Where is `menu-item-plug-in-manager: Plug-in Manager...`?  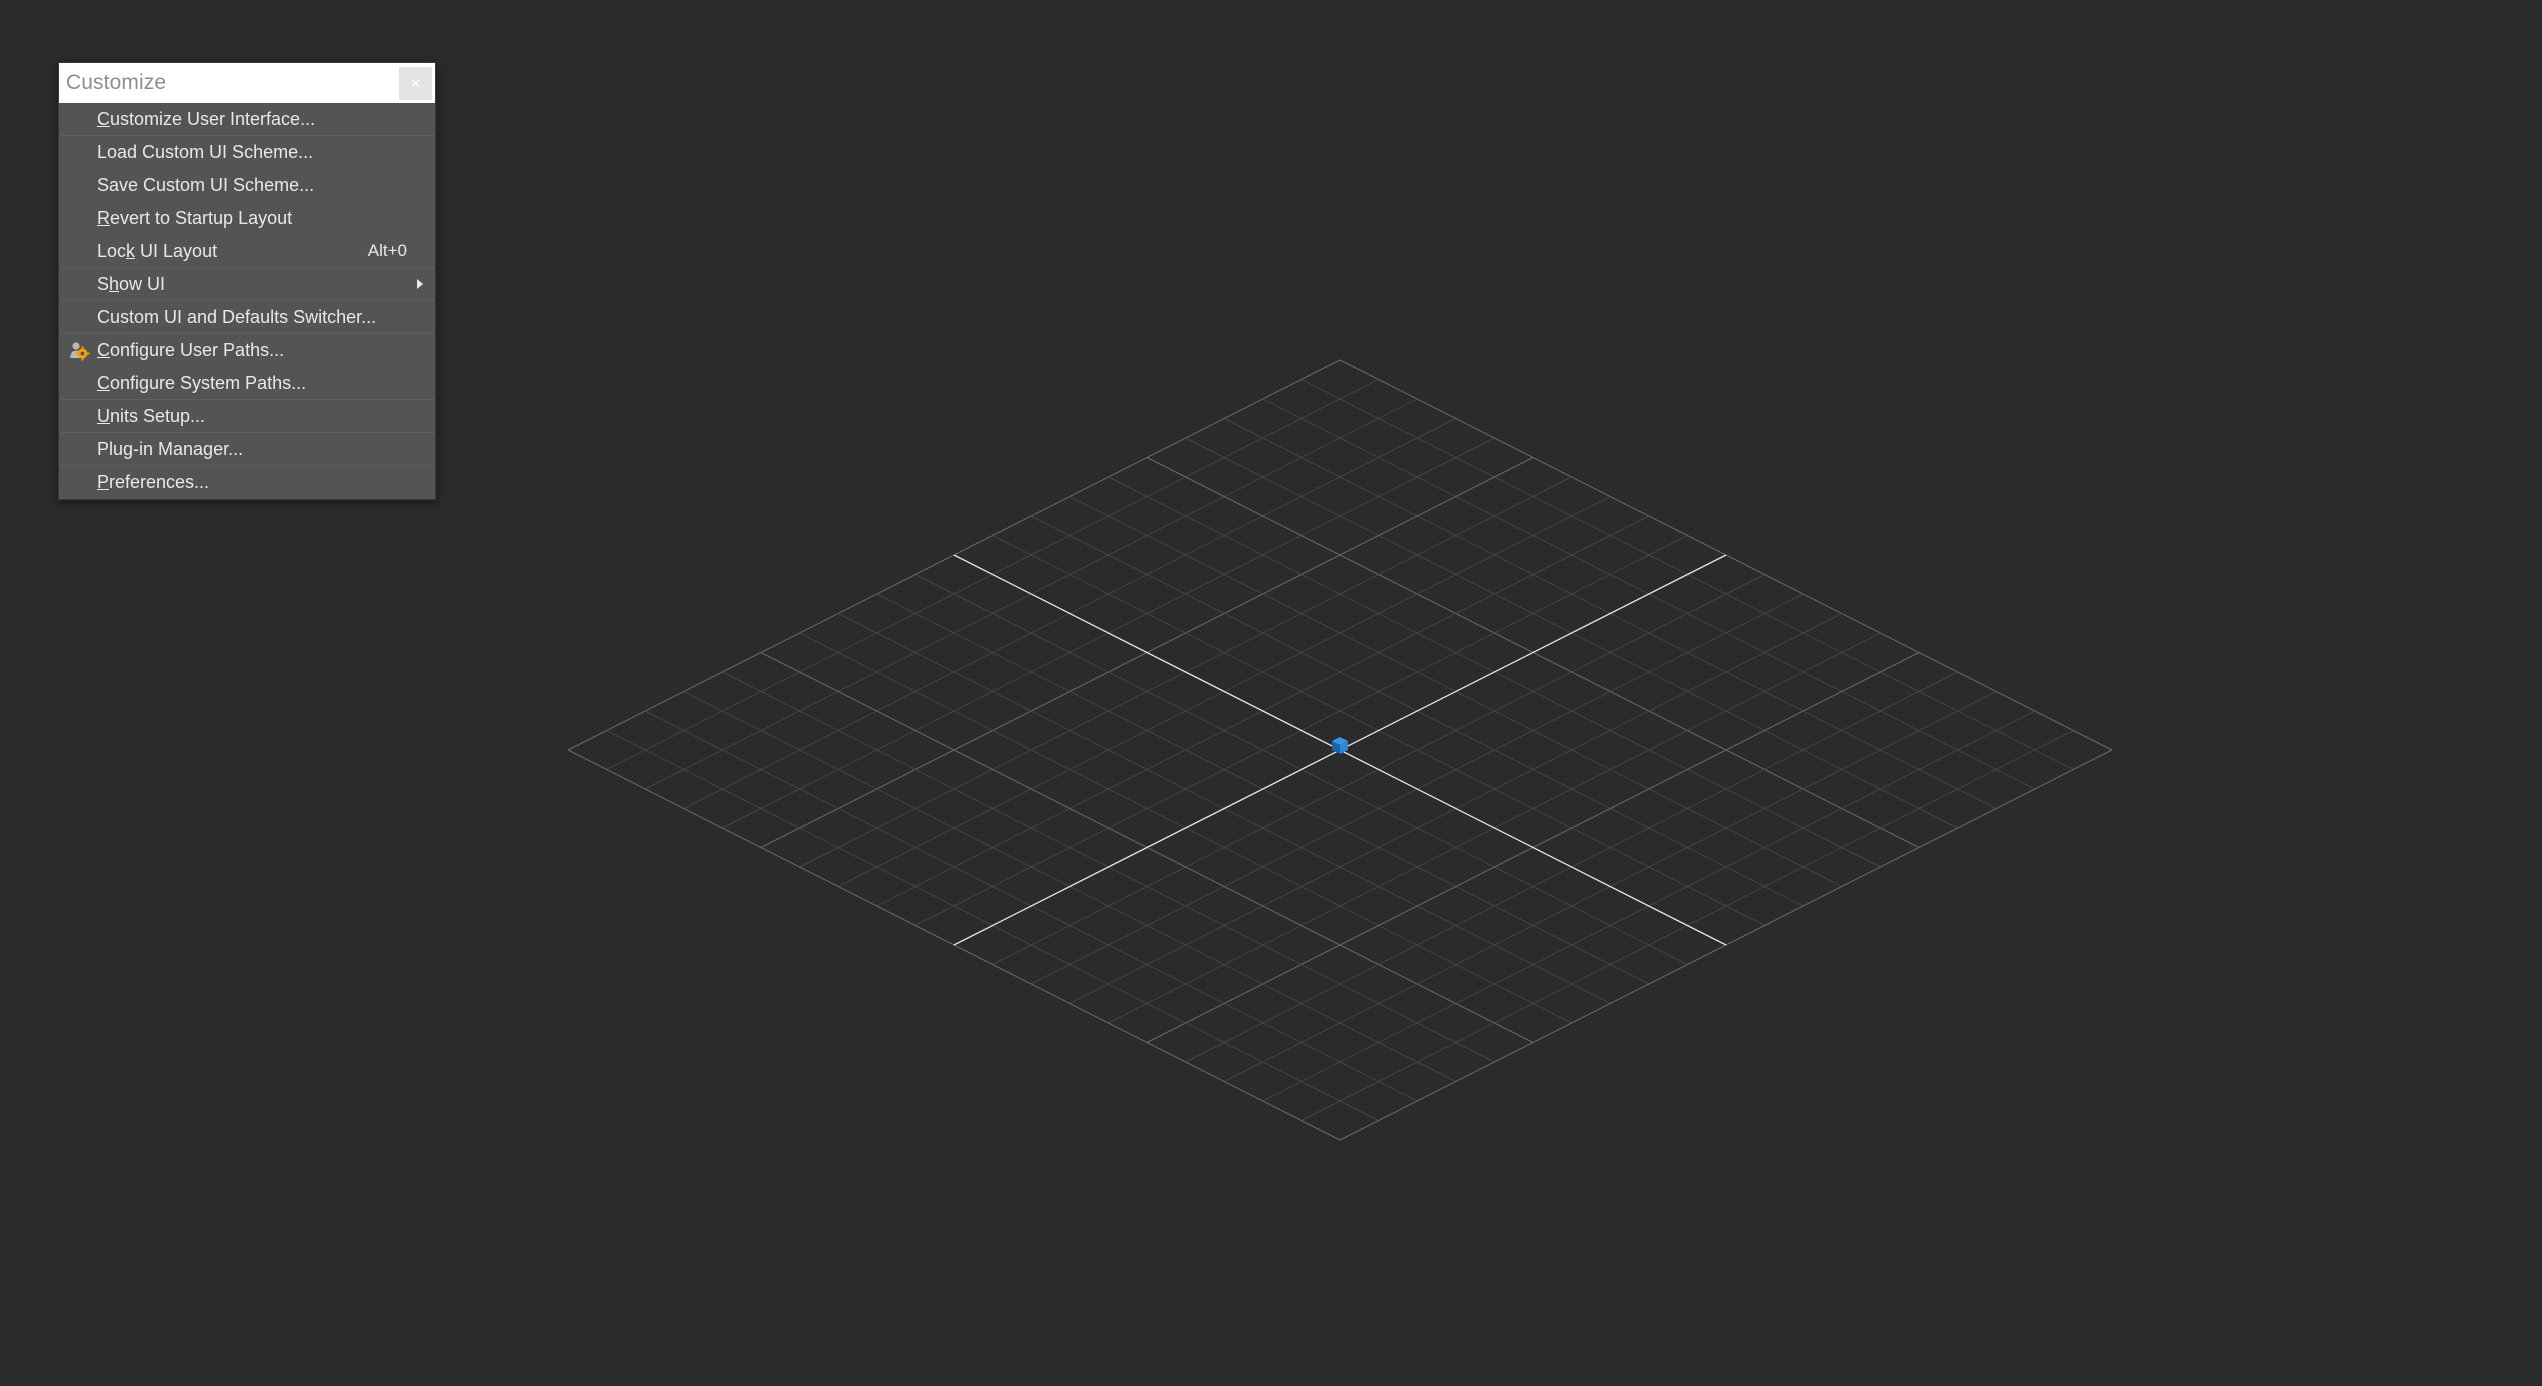 menu-item-plug-in-manager: Plug-in Manager... is located at coordinates (247, 449).